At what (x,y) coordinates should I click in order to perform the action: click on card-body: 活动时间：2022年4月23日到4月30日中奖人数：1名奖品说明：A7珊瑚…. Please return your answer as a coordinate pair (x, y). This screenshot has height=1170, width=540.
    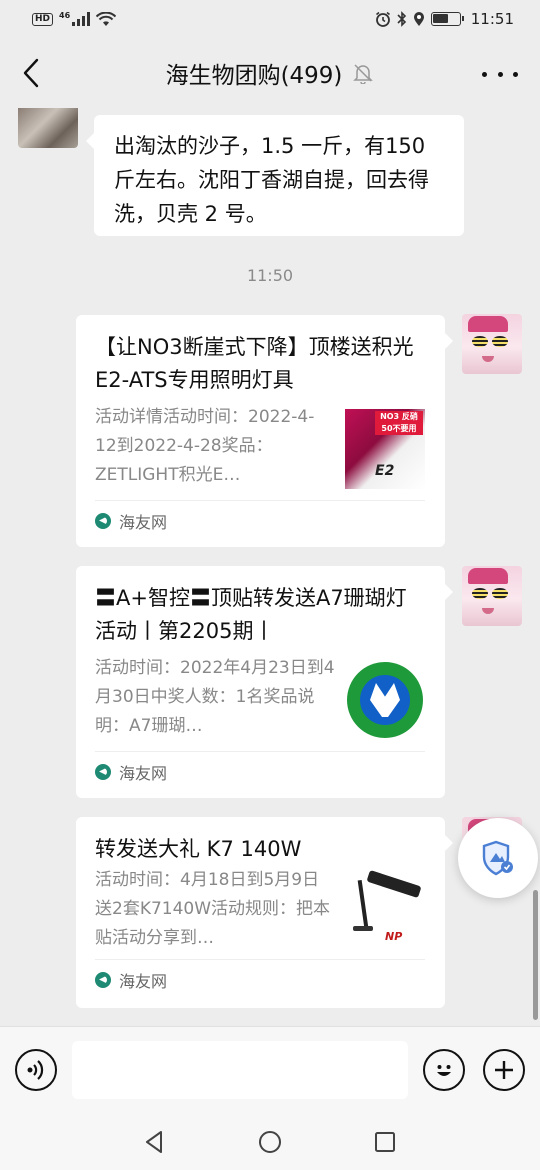
    Looking at the image, I should click on (260, 697).